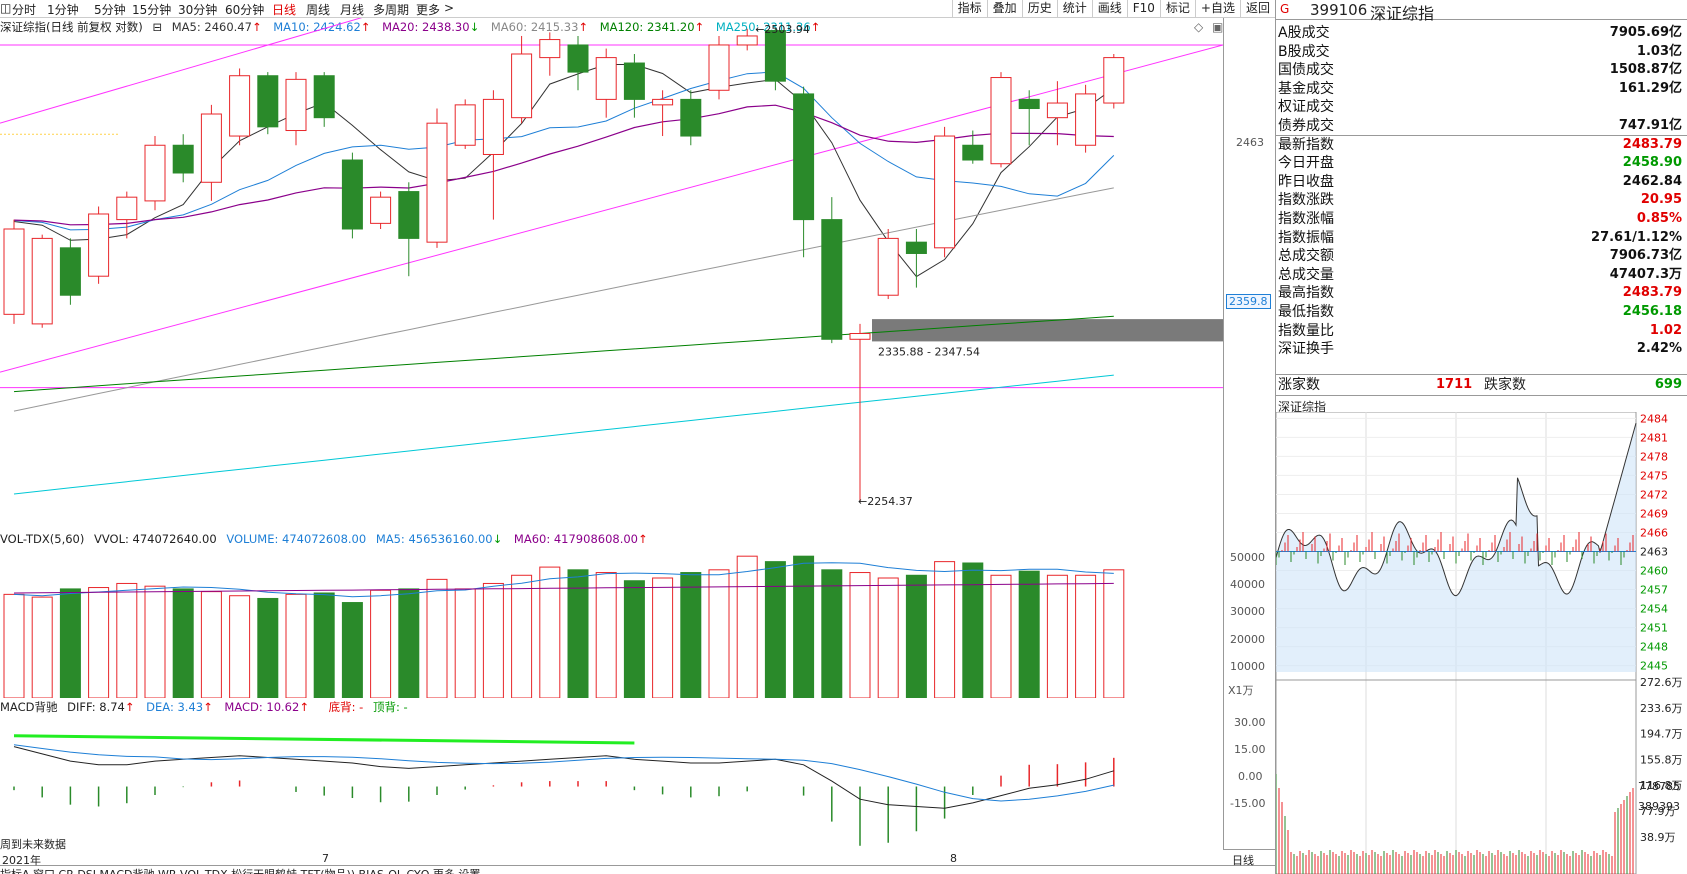  What do you see at coordinates (428, 9) in the screenshot?
I see `period-tab-more: 更多` at bounding box center [428, 9].